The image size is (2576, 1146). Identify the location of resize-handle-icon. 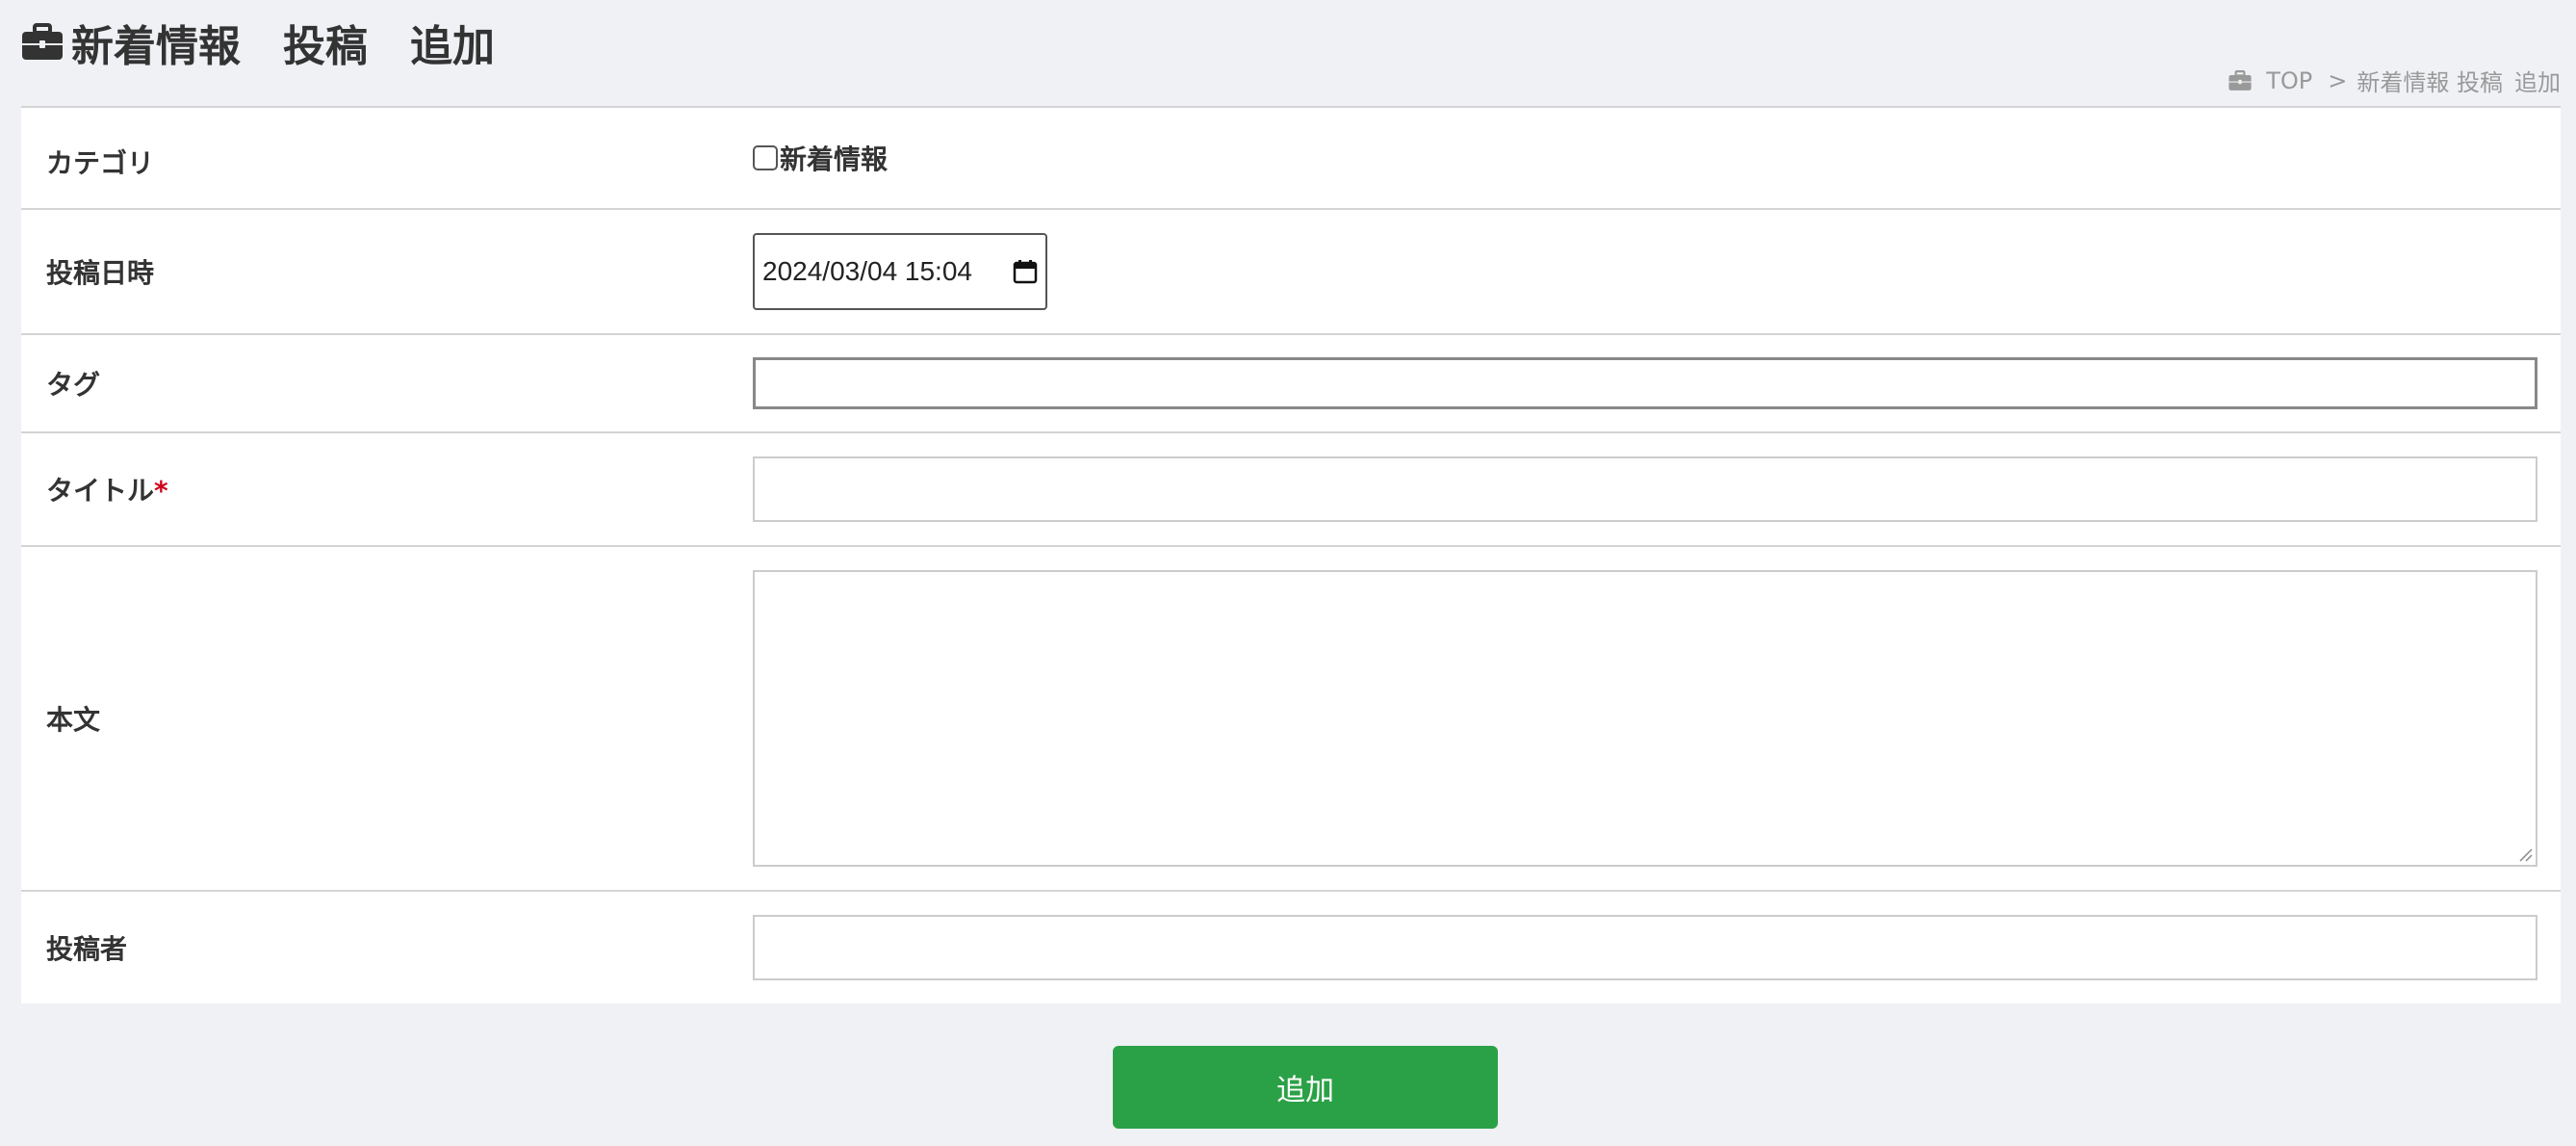
(2525, 855).